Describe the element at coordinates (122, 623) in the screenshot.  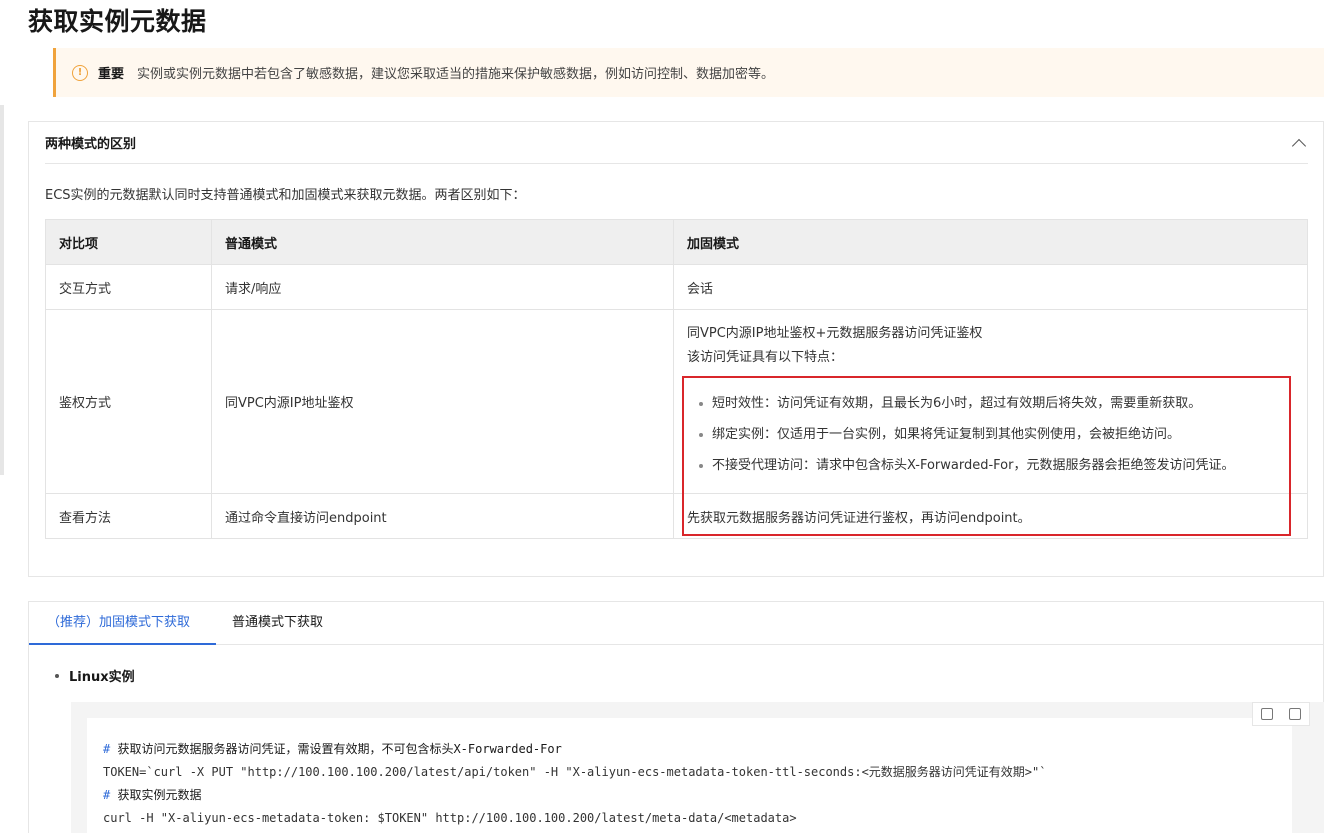
I see `tab-hardened-mode: （推荐）加固模式下获取` at that location.